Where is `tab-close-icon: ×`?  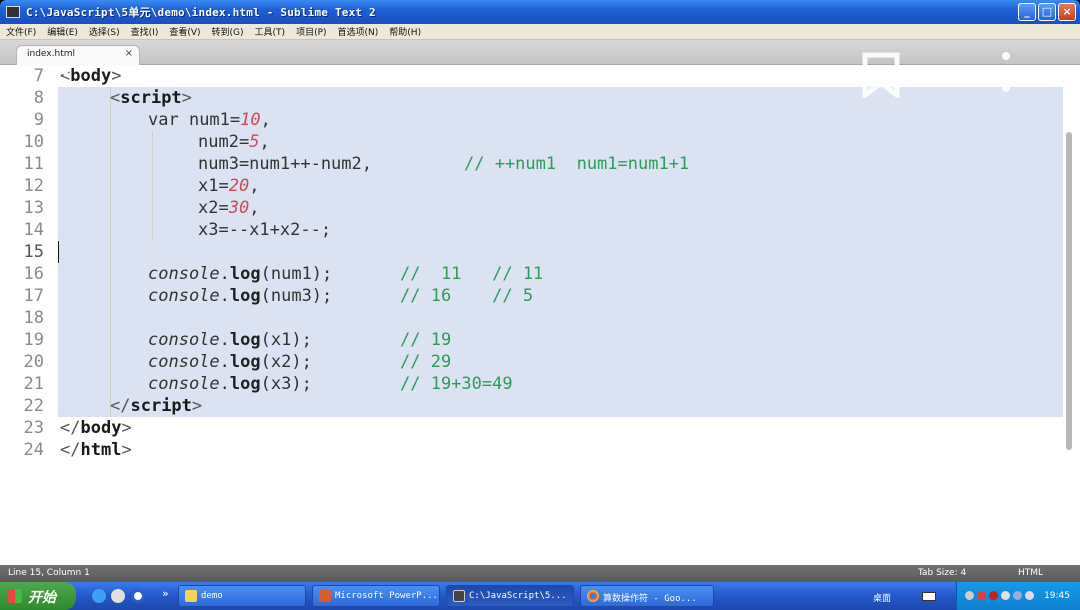 tab-close-icon: × is located at coordinates (129, 53).